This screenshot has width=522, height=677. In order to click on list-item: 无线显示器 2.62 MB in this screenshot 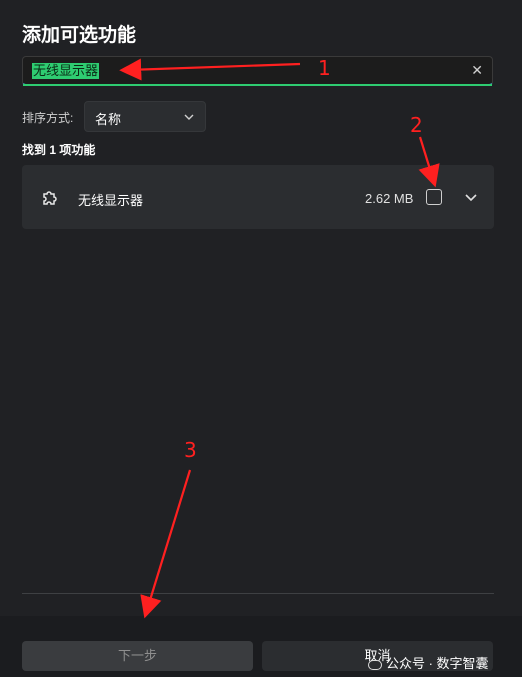, I will do `click(258, 197)`.